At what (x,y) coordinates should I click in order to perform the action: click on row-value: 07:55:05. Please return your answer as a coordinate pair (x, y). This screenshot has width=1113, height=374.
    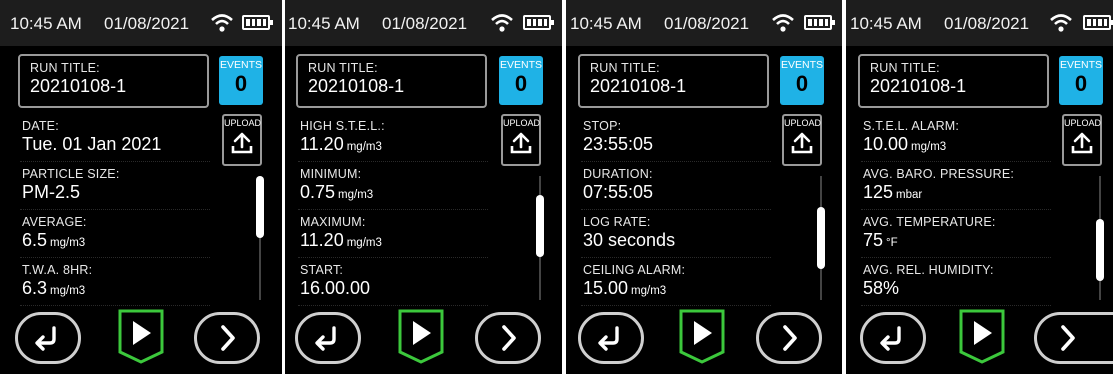
    Looking at the image, I should click on (618, 192).